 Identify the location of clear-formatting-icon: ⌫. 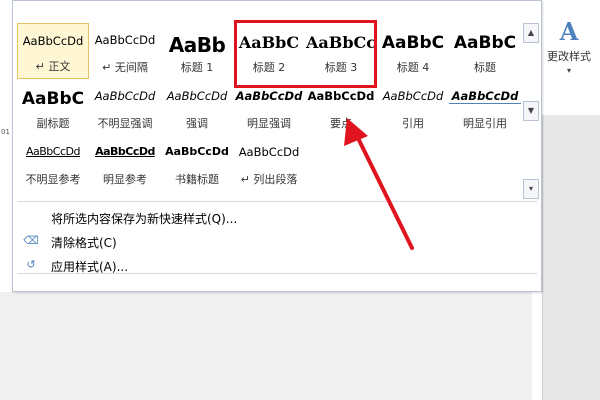
(31, 240).